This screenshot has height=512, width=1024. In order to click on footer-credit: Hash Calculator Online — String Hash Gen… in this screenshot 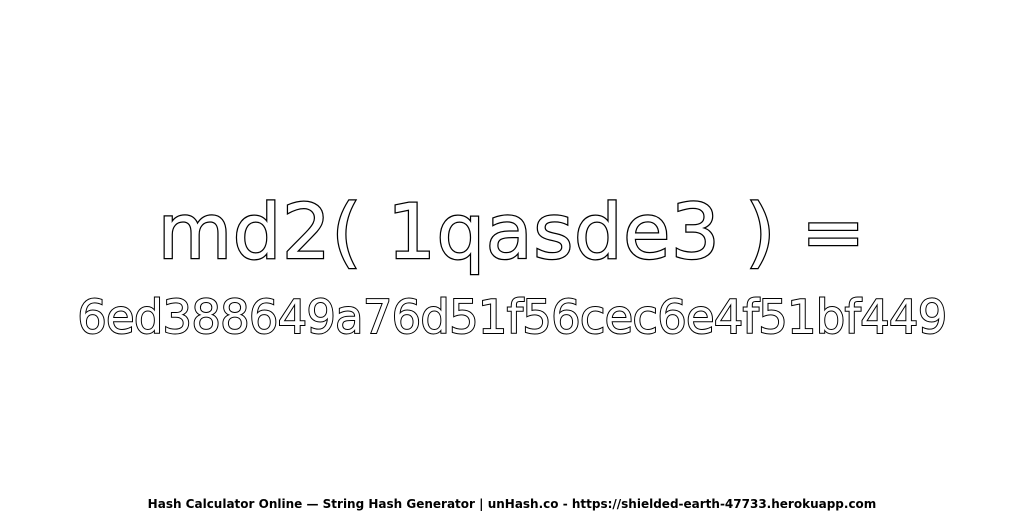, I will do `click(512, 504)`.